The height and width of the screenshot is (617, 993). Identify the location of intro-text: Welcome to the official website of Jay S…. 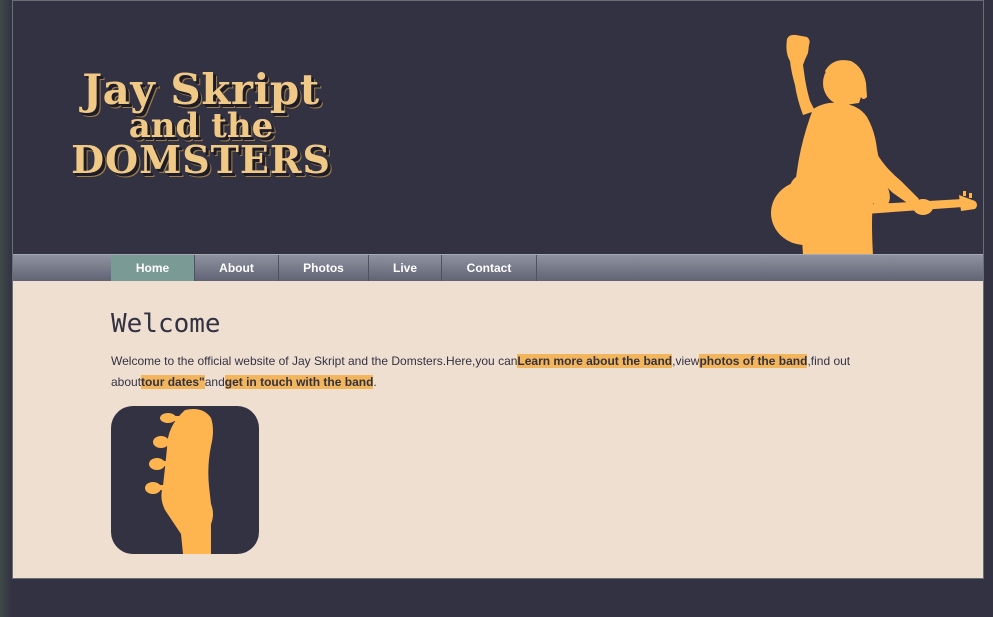
(314, 361).